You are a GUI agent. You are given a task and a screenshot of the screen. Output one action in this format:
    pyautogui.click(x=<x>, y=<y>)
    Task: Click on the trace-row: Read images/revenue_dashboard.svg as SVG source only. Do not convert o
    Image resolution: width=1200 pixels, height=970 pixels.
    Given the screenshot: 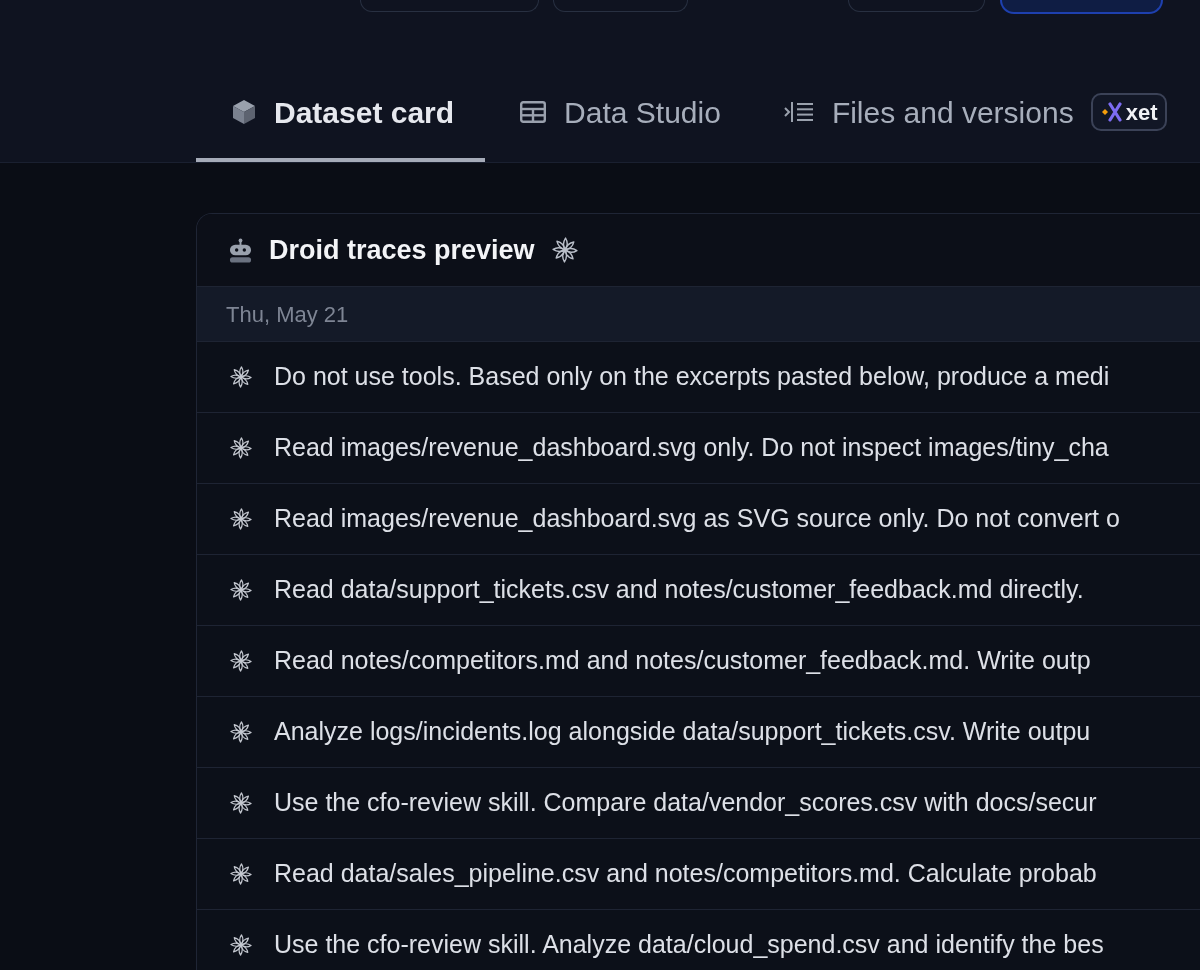 What is the action you would take?
    pyautogui.click(x=698, y=518)
    